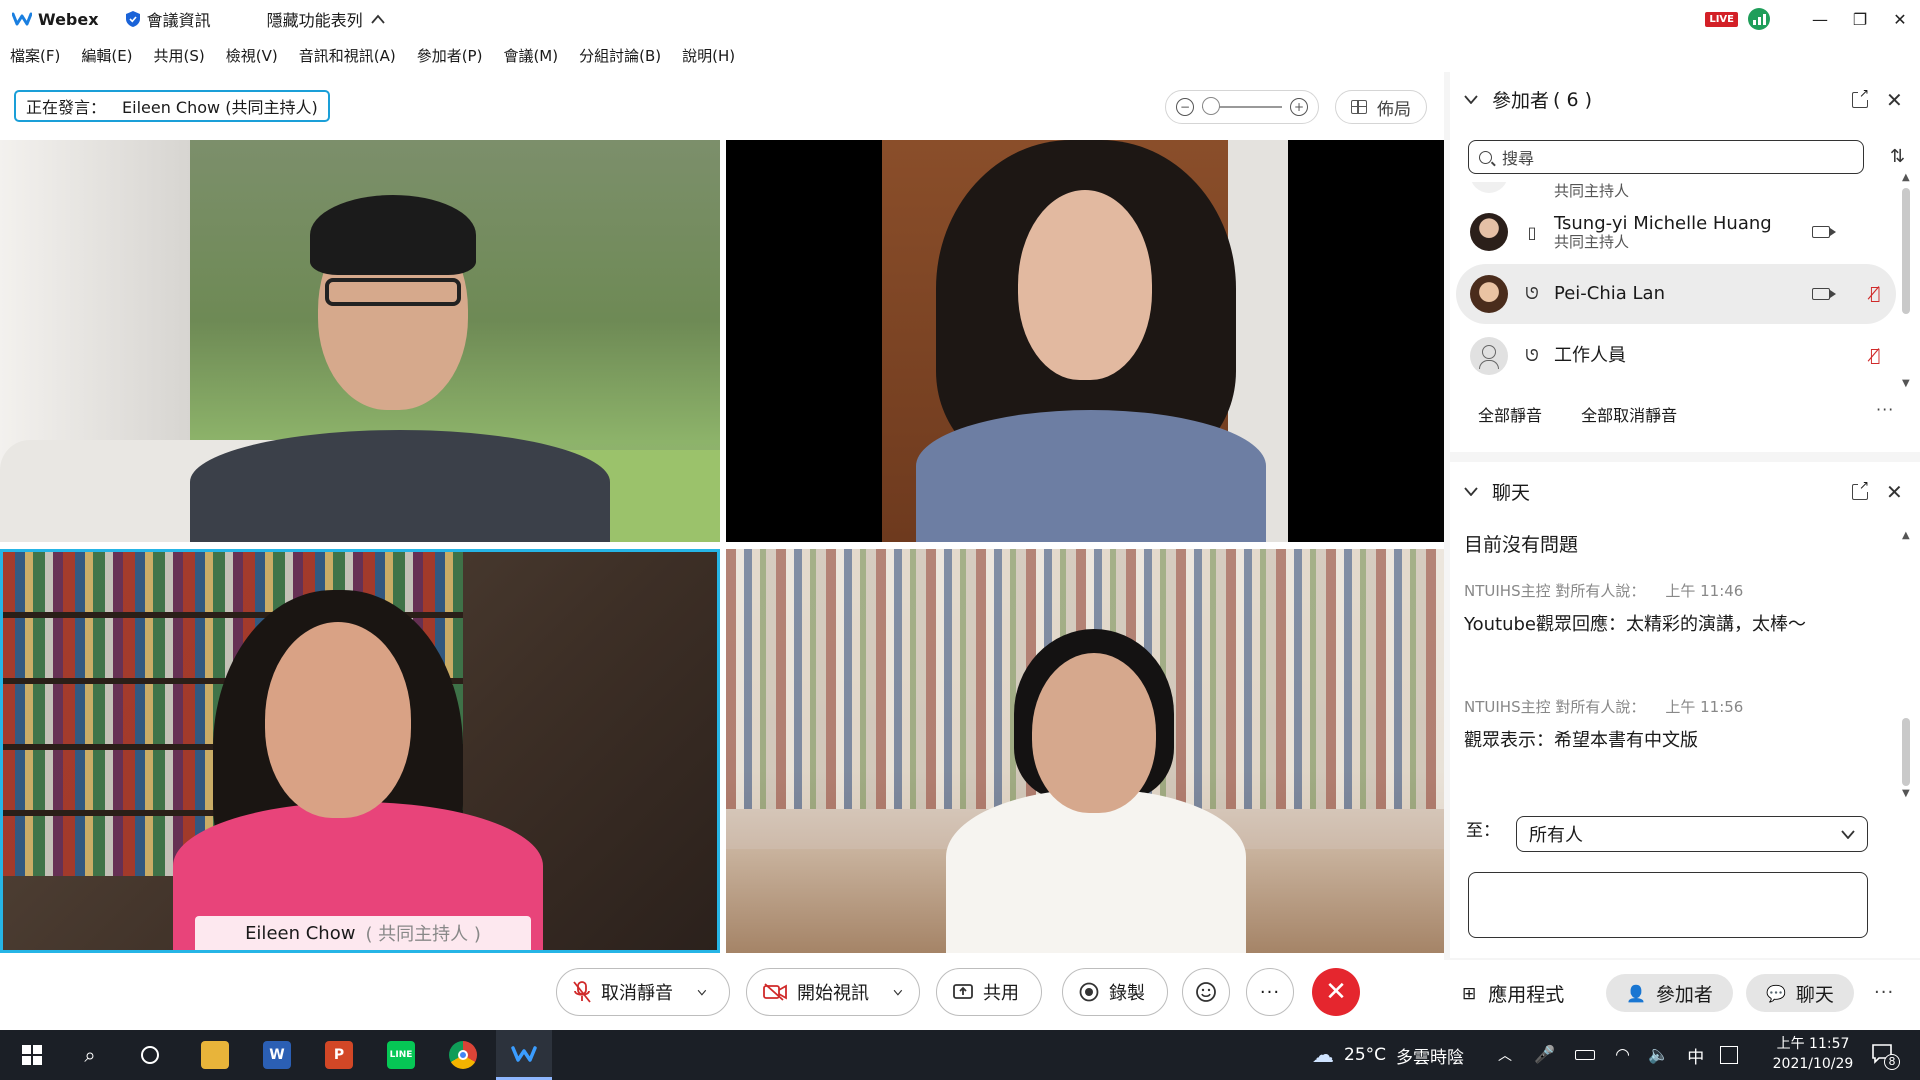 This screenshot has width=1920, height=1080. Describe the element at coordinates (90, 1055) in the screenshot. I see `search-icon: ⌕` at that location.